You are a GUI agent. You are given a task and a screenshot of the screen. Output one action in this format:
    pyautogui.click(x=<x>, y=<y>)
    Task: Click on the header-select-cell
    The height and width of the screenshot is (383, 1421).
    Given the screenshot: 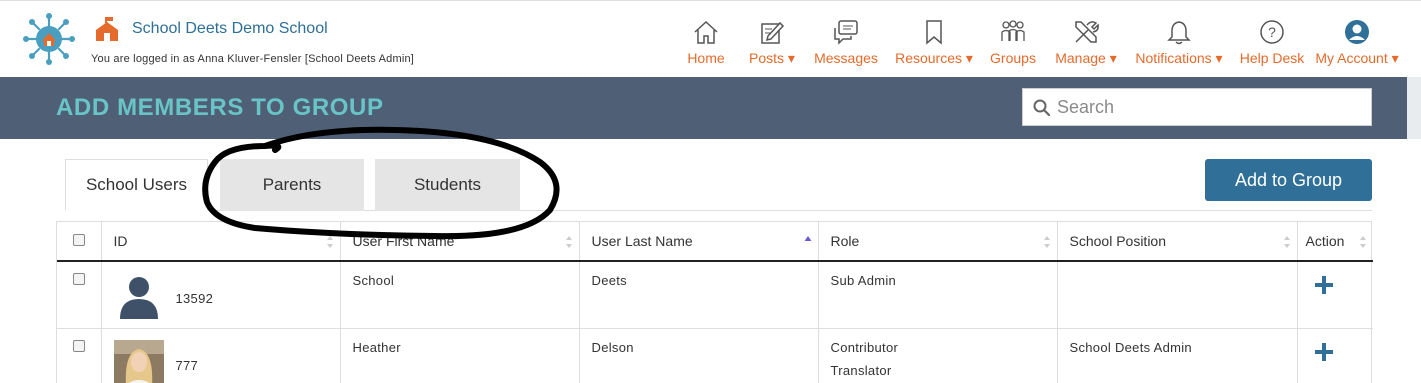 What is the action you would take?
    pyautogui.click(x=79, y=242)
    